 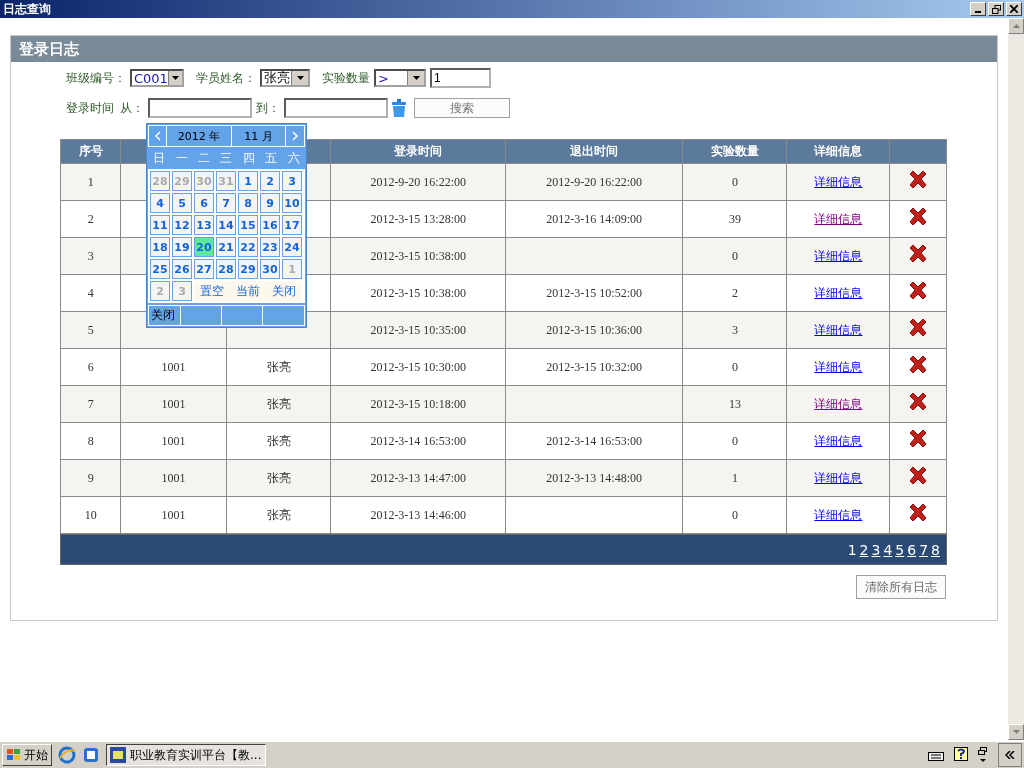 What do you see at coordinates (270, 247) in the screenshot?
I see `day-cell: 23` at bounding box center [270, 247].